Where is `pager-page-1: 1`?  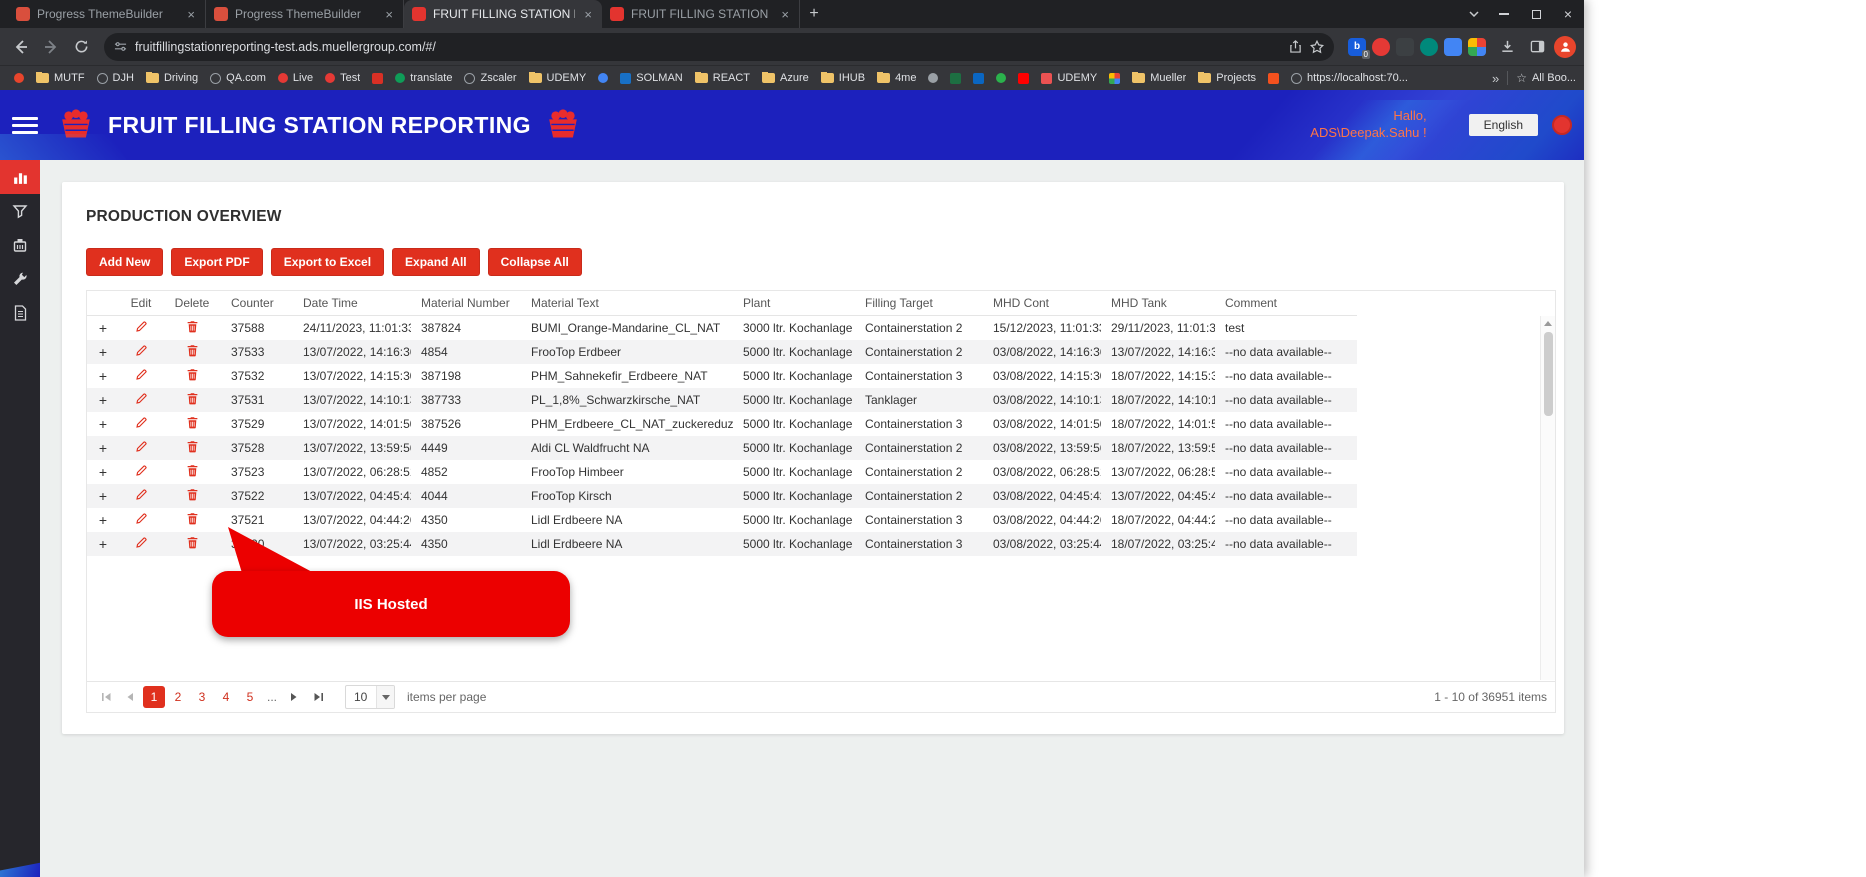
pager-page-1: 1 is located at coordinates (154, 697).